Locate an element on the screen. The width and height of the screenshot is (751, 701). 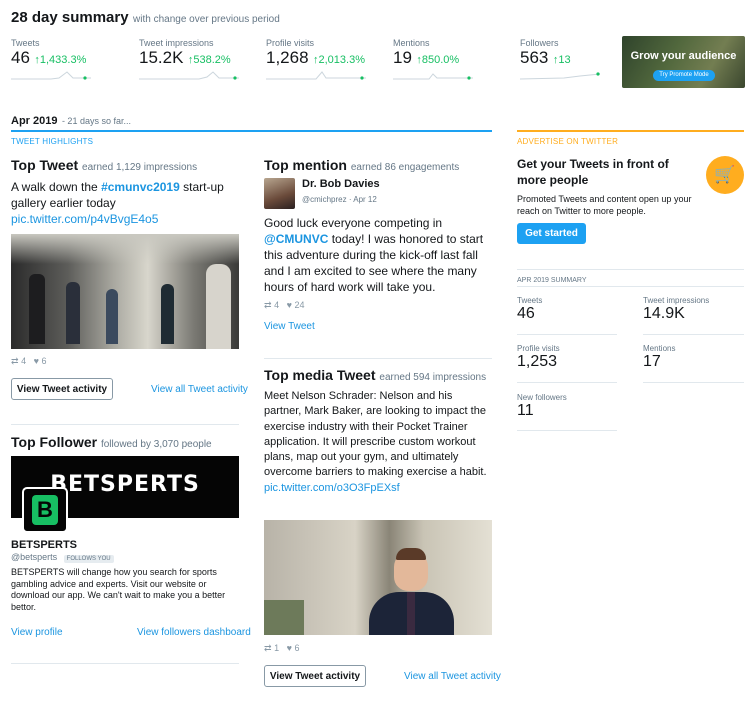
promo-banner-text: Grow your audience is located at coordinates (683, 56).